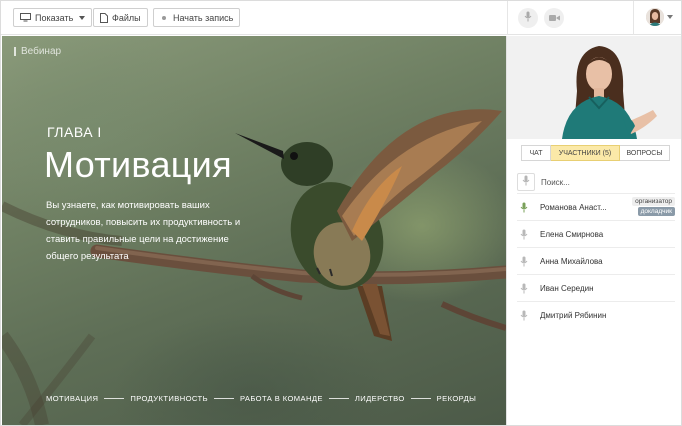 Image resolution: width=682 pixels, height=426 pixels. What do you see at coordinates (104, 17) in the screenshot?
I see `file-icon` at bounding box center [104, 17].